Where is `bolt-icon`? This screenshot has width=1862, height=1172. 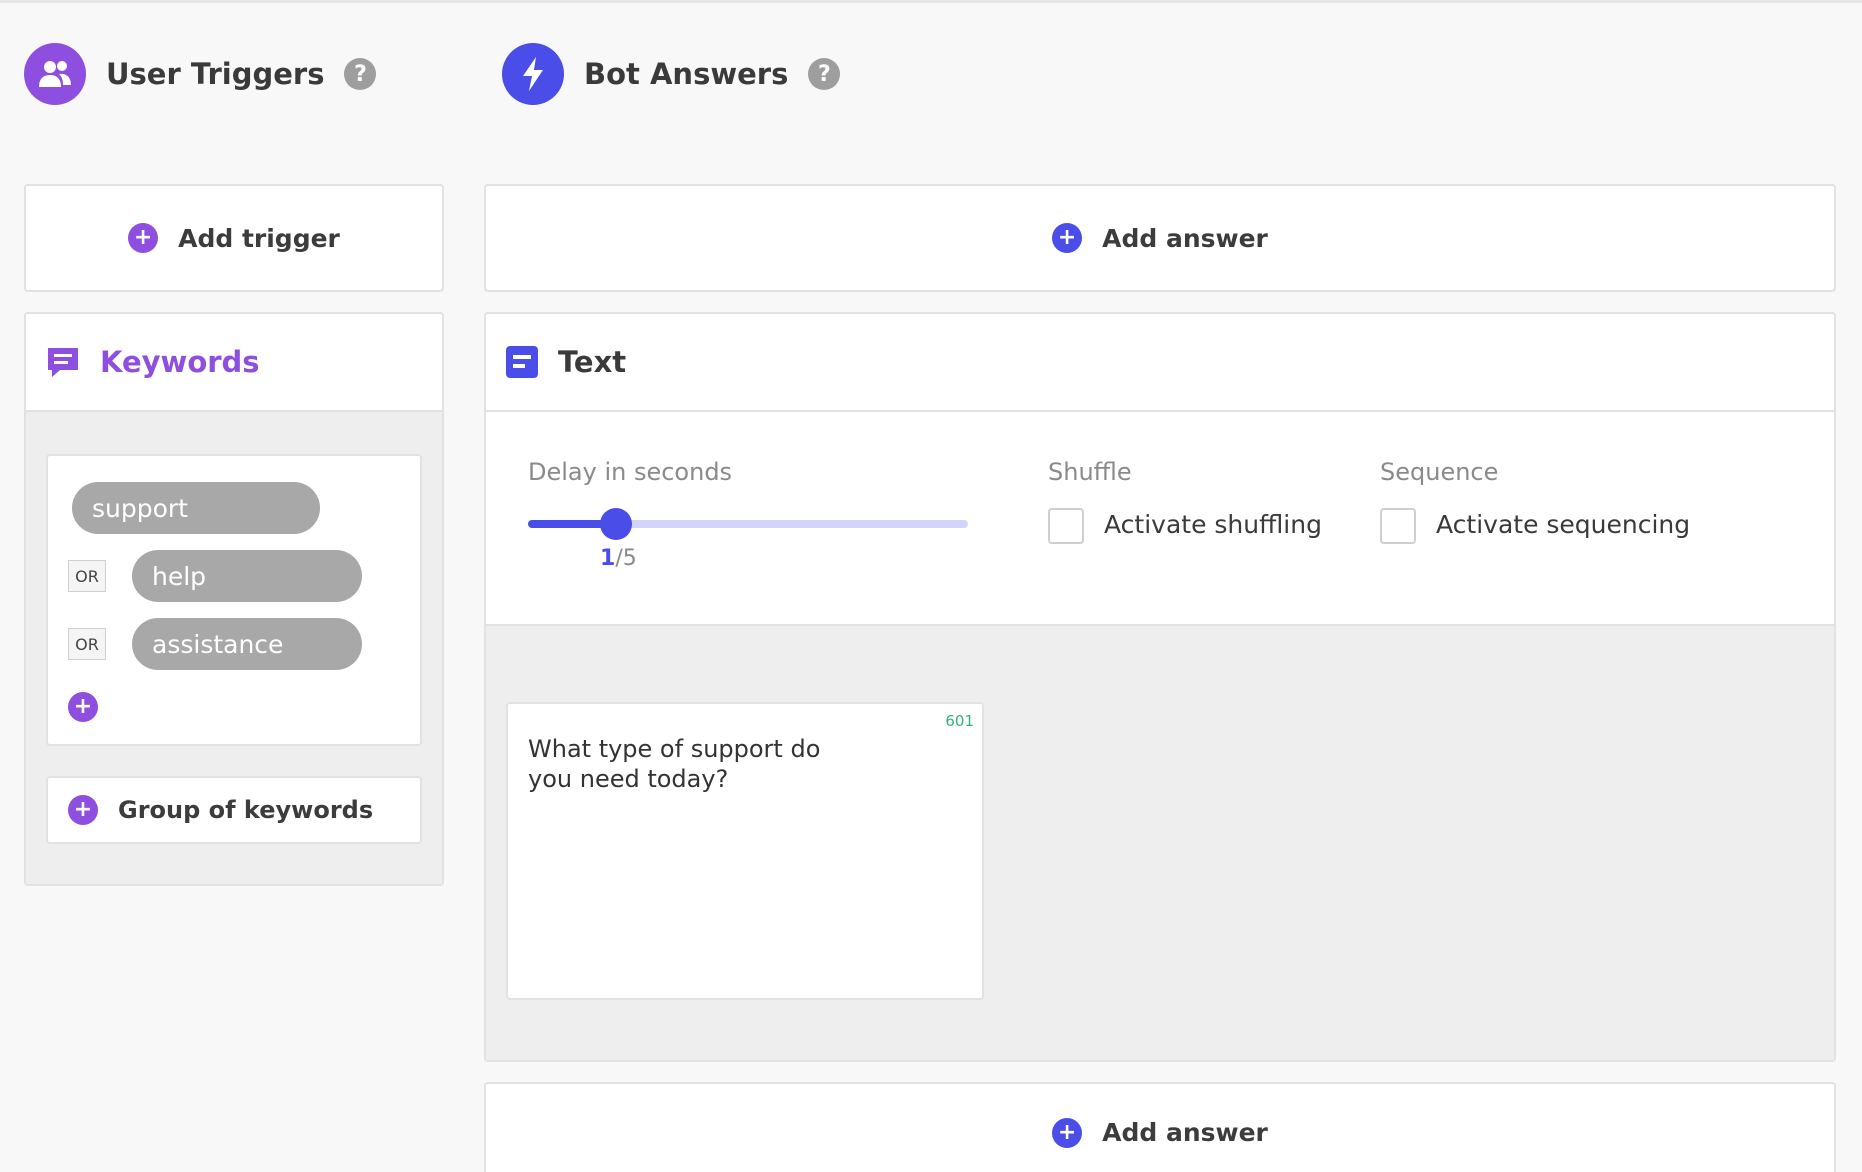 bolt-icon is located at coordinates (533, 74).